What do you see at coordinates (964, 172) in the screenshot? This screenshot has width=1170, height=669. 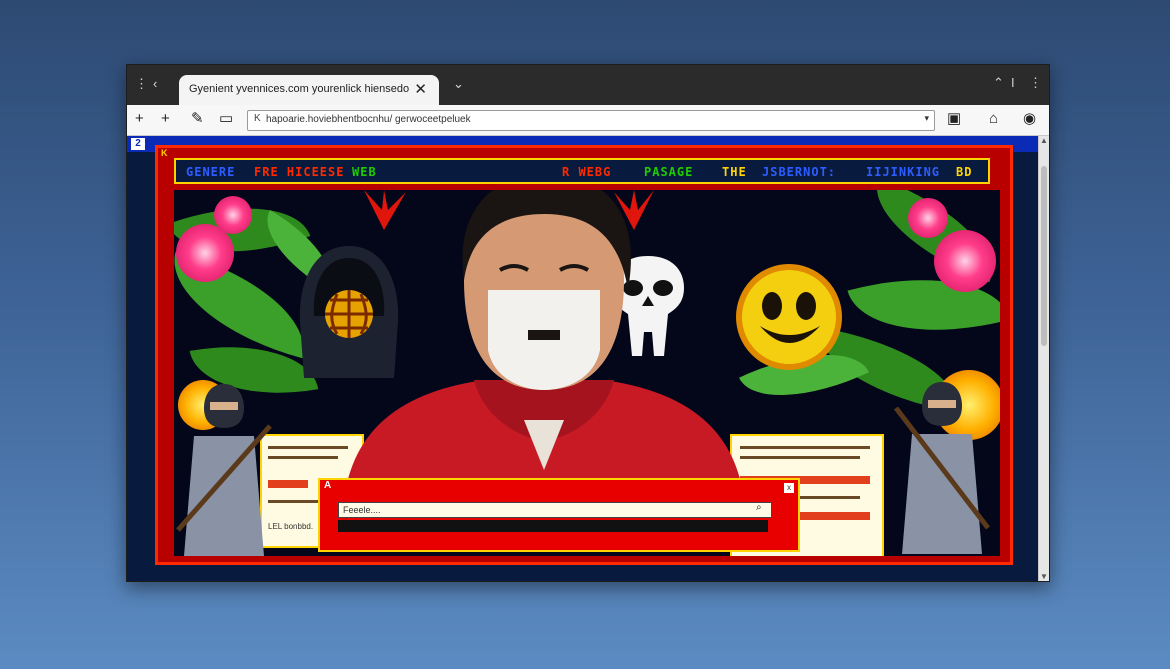 I see `banner-word: BD` at bounding box center [964, 172].